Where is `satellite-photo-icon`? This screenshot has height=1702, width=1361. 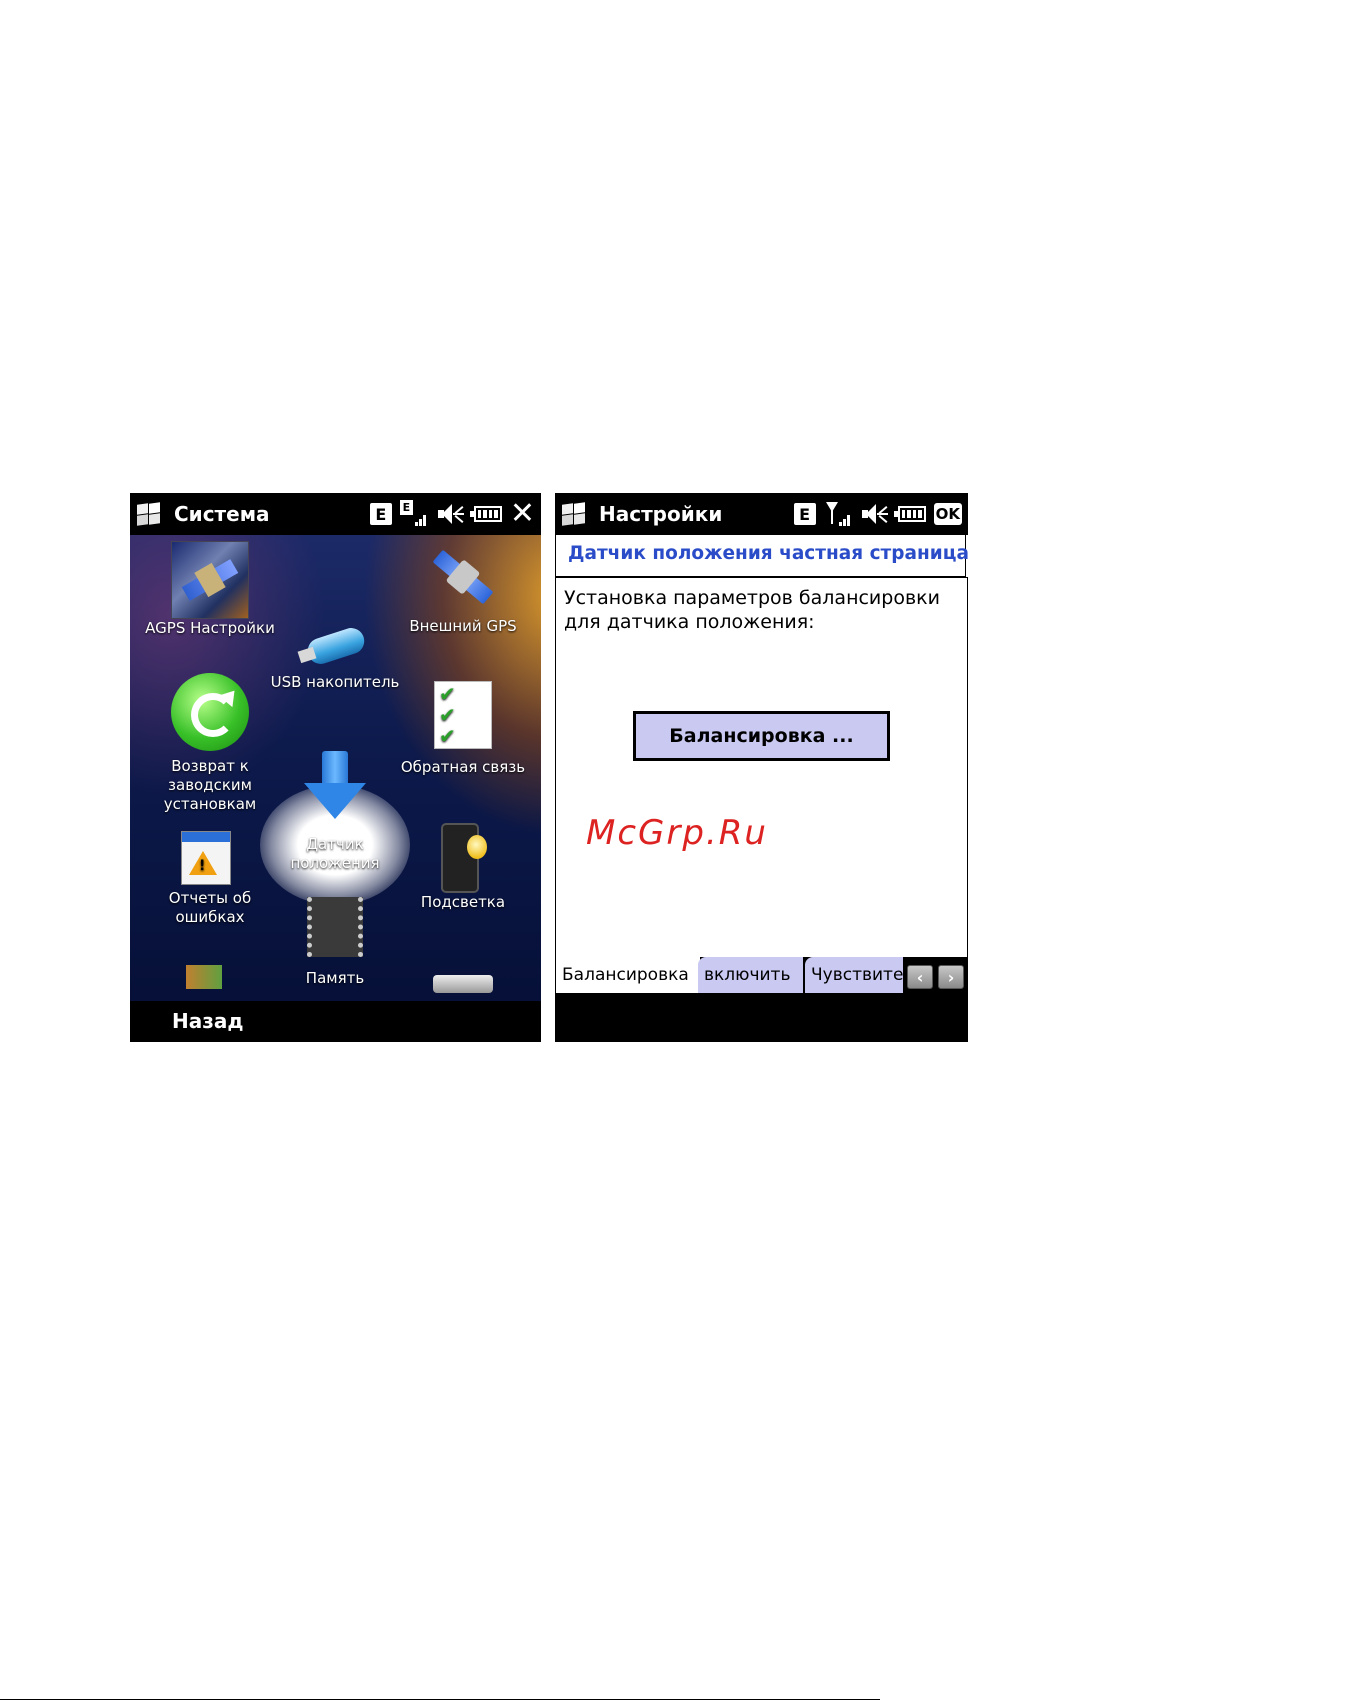 satellite-photo-icon is located at coordinates (210, 580).